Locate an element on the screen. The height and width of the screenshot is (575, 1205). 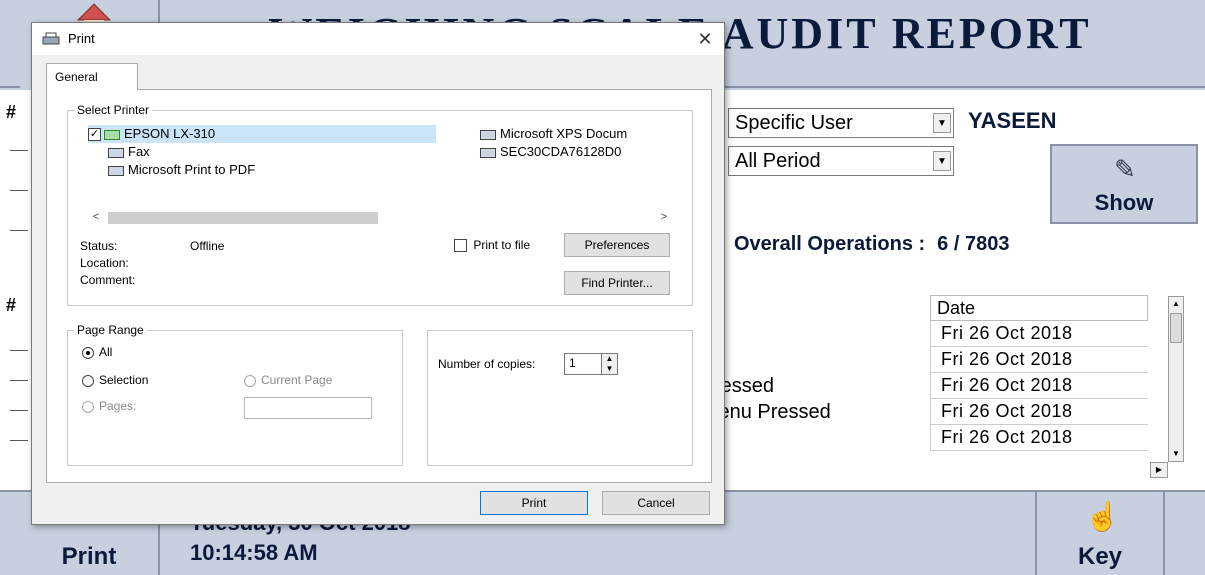
page-range-label: Page Range is located at coordinates (110, 330).